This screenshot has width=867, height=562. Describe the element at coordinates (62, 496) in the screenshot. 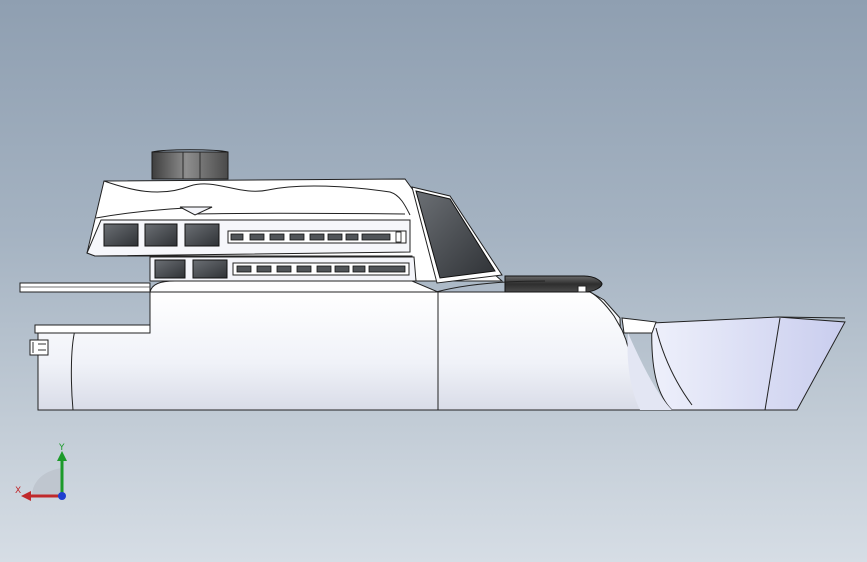

I see `triad-z-axis` at that location.